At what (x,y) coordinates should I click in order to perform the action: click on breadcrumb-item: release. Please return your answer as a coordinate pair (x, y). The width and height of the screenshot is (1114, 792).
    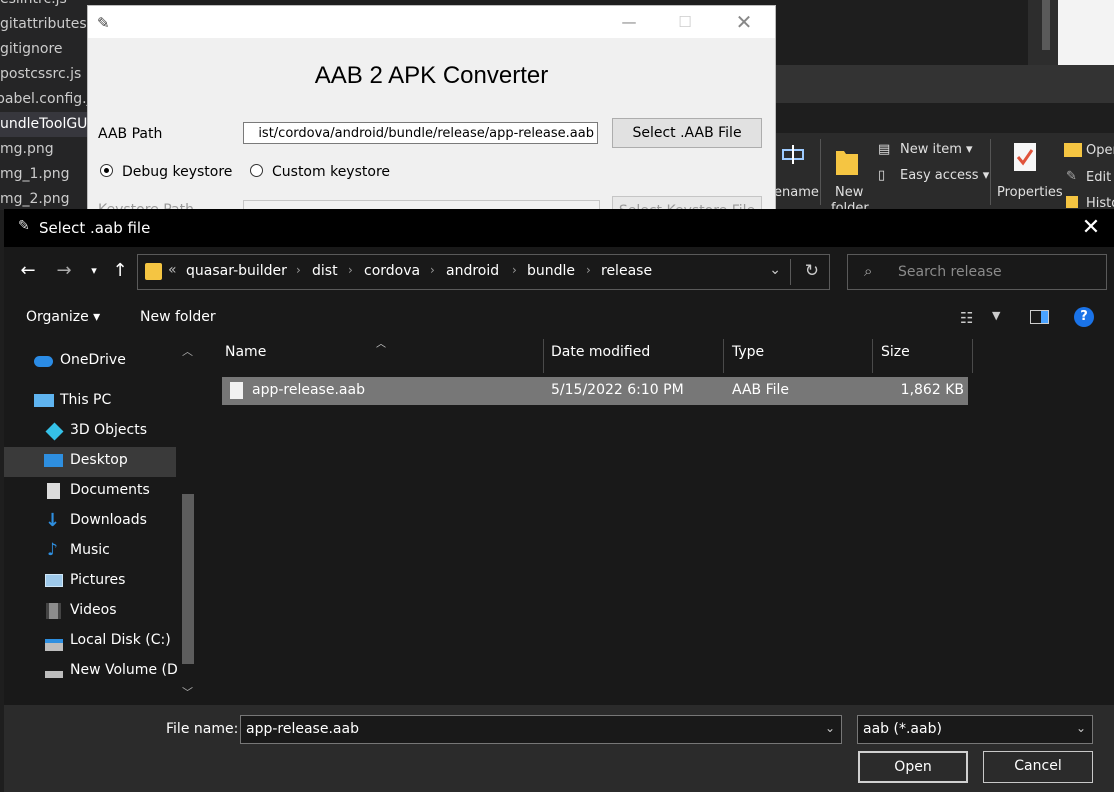
    Looking at the image, I should click on (626, 271).